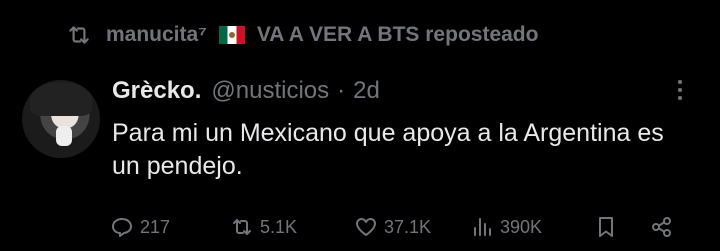 Image resolution: width=720 pixels, height=251 pixels. What do you see at coordinates (156, 35) in the screenshot?
I see `reposter-name: manucita⁷` at bounding box center [156, 35].